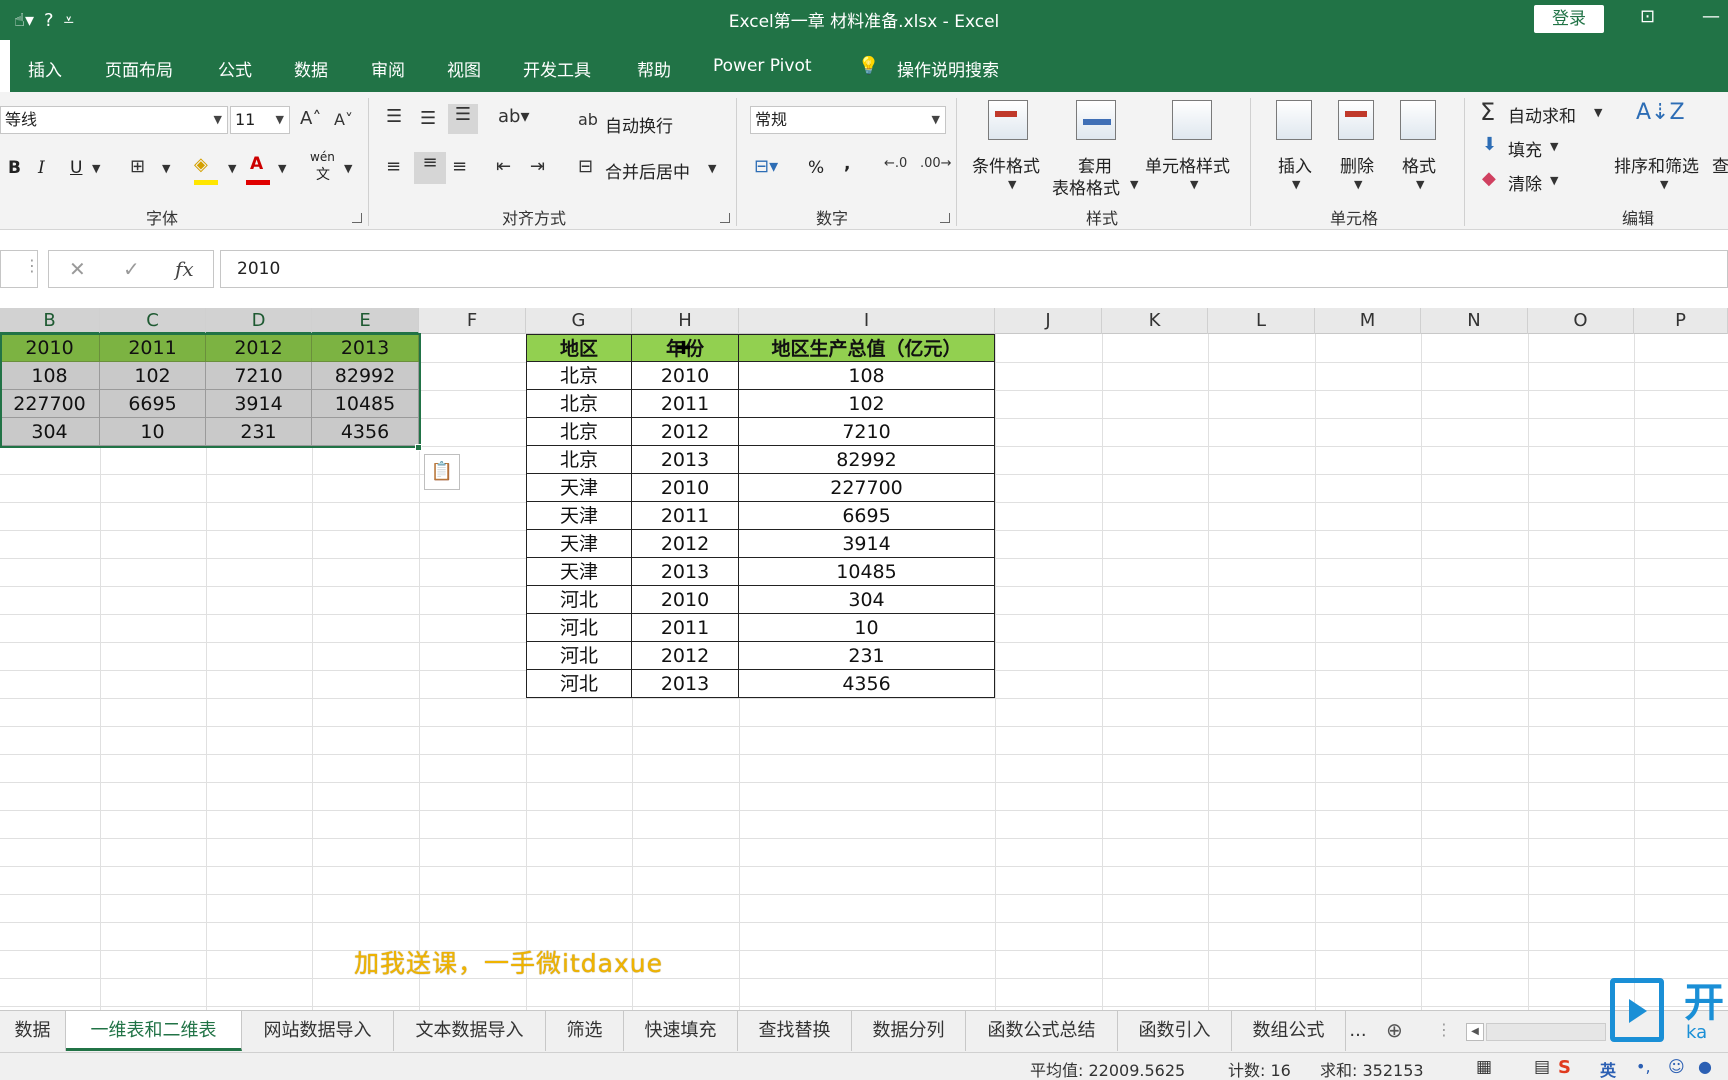  Describe the element at coordinates (14, 168) in the screenshot. I see `bold-button: B` at that location.